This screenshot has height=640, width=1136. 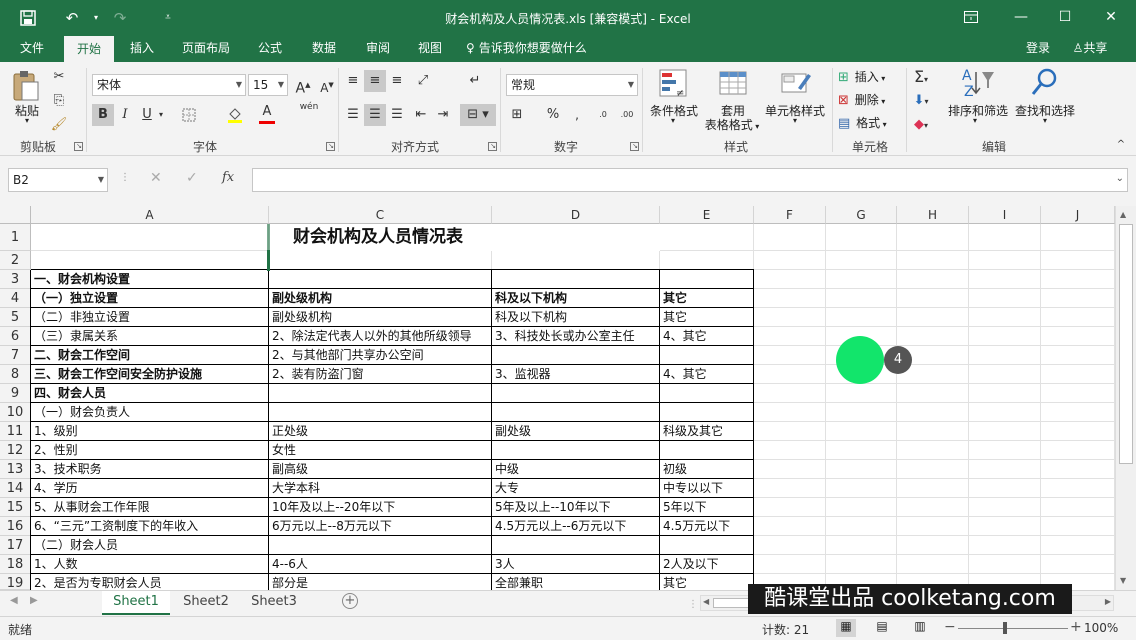 I want to click on cell-a-12: 2、性别, so click(x=150, y=450).